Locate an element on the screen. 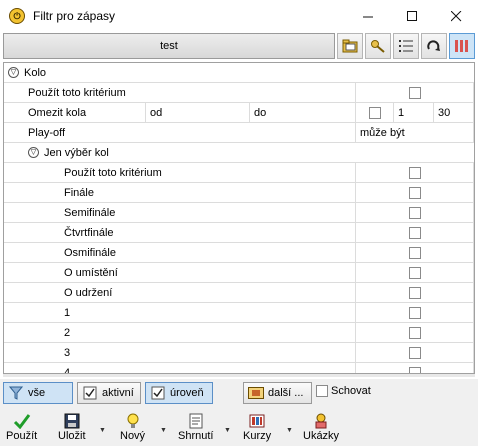 Image resolution: width=478 pixels, height=446 pixels. examples-label: Ukázky is located at coordinates (321, 436).